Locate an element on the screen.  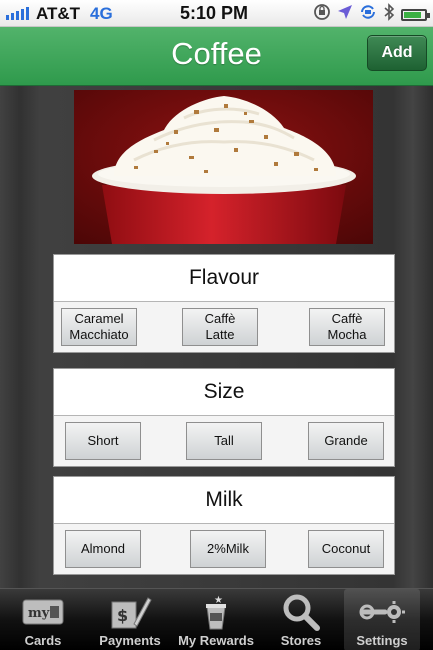
location-arrow-icon is located at coordinates (345, 15).